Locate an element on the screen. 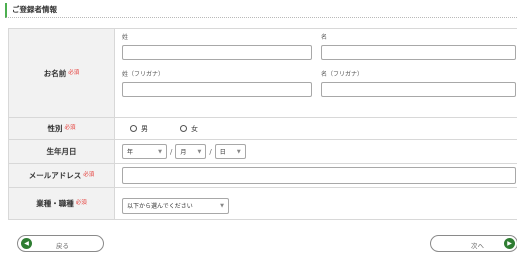 This screenshot has height=255, width=517. dob-month-select: 月 ▼ is located at coordinates (191, 151).